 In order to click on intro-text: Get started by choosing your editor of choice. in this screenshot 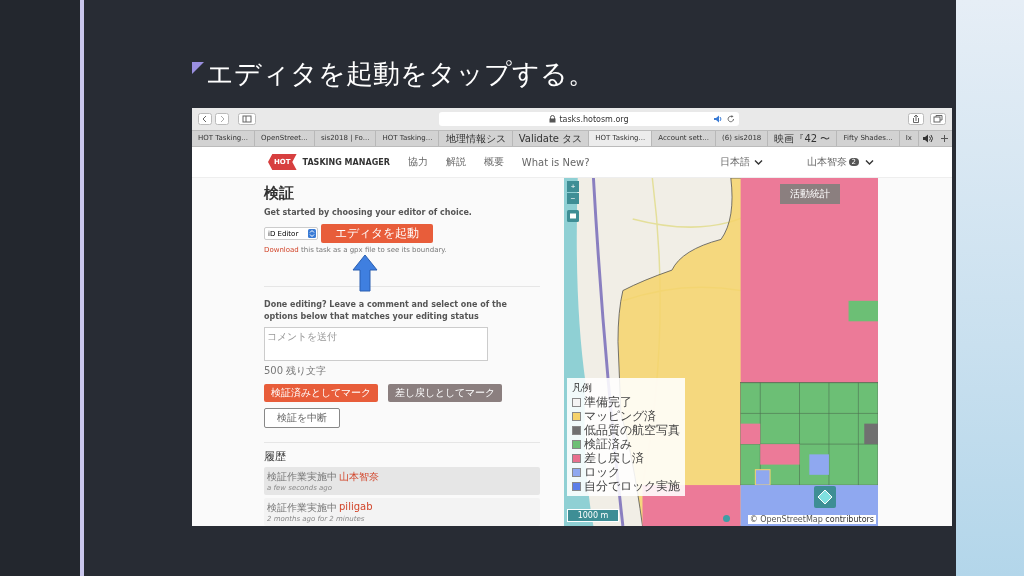, I will do `click(368, 213)`.